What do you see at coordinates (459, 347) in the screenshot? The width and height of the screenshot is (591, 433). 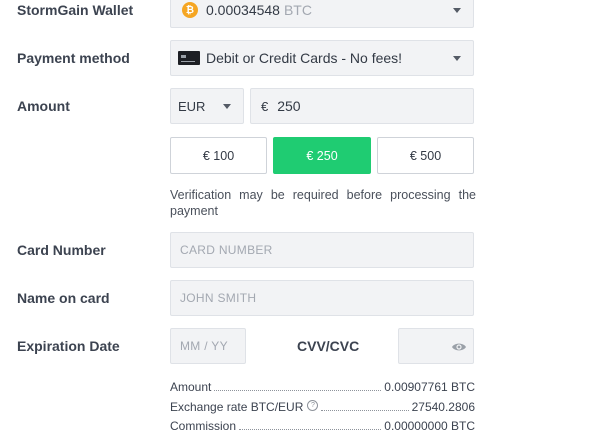 I see `eye-icon` at bounding box center [459, 347].